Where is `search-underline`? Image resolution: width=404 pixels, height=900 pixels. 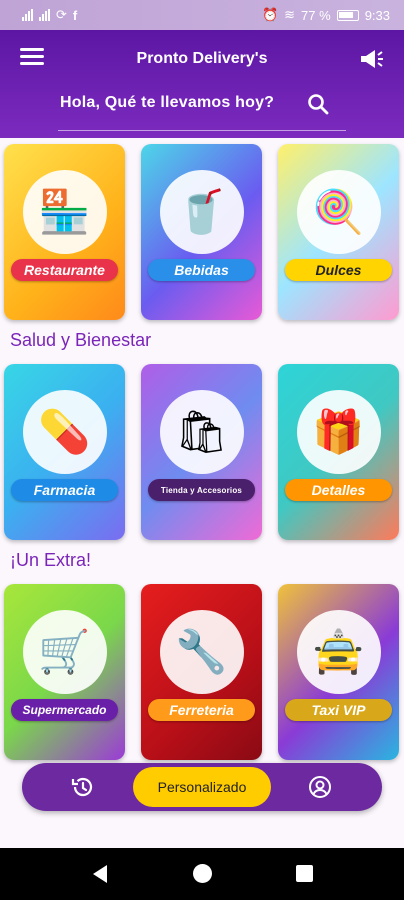
search-underline is located at coordinates (202, 130).